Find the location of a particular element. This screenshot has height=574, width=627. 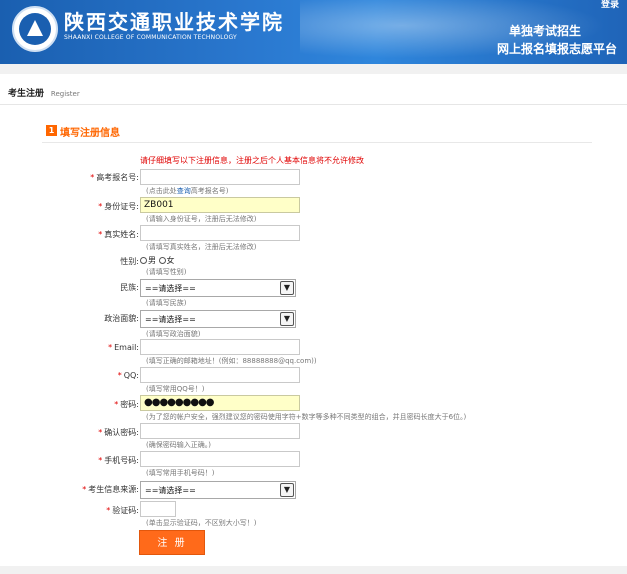

school-name-cn: 陕西交通职业技术学院 is located at coordinates (174, 22).